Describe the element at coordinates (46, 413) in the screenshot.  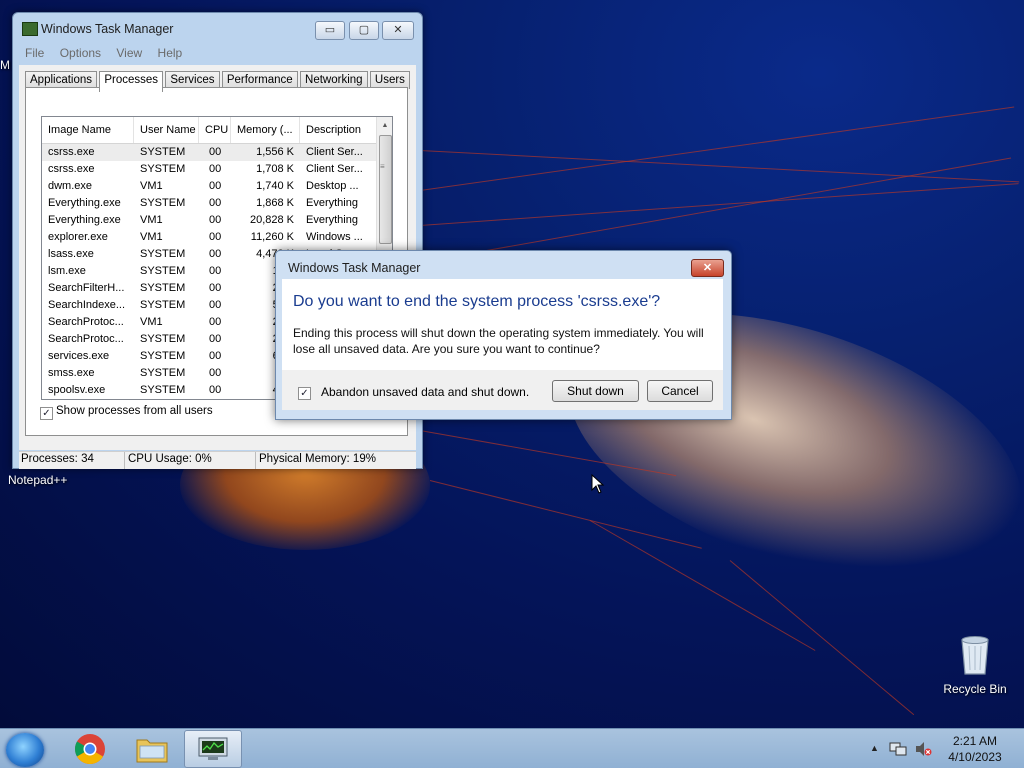
I see `show-all-processes-checkbox: ✓` at that location.